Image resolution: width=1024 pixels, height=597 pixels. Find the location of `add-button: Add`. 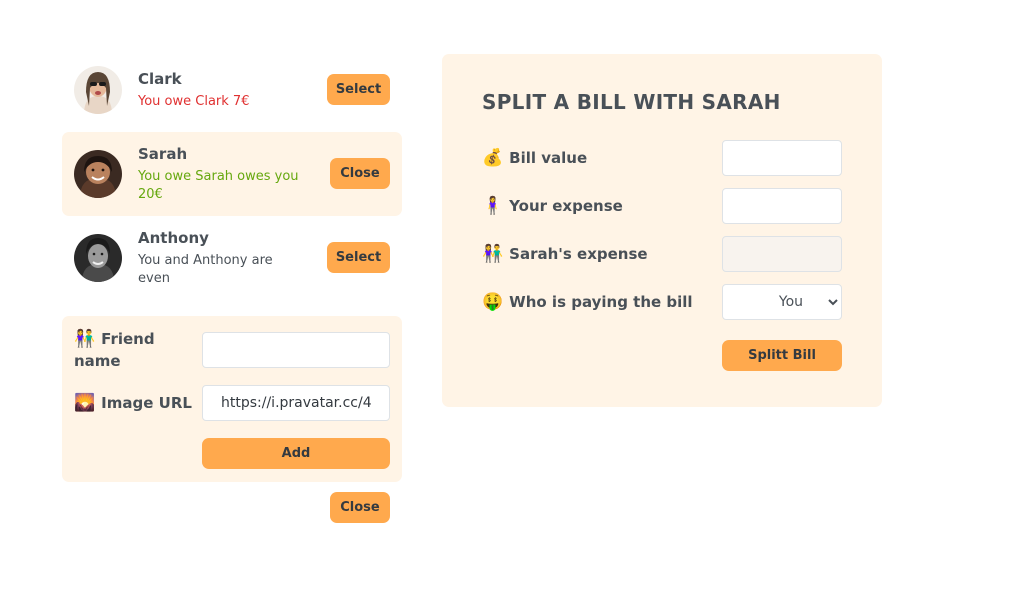

add-button: Add is located at coordinates (296, 453).